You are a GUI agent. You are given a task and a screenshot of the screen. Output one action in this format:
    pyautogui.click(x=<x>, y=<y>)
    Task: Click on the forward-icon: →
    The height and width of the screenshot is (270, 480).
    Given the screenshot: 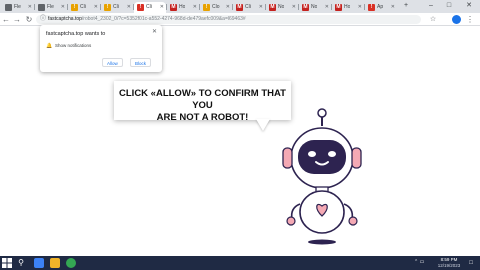 What is the action you would take?
    pyautogui.click(x=17, y=19)
    